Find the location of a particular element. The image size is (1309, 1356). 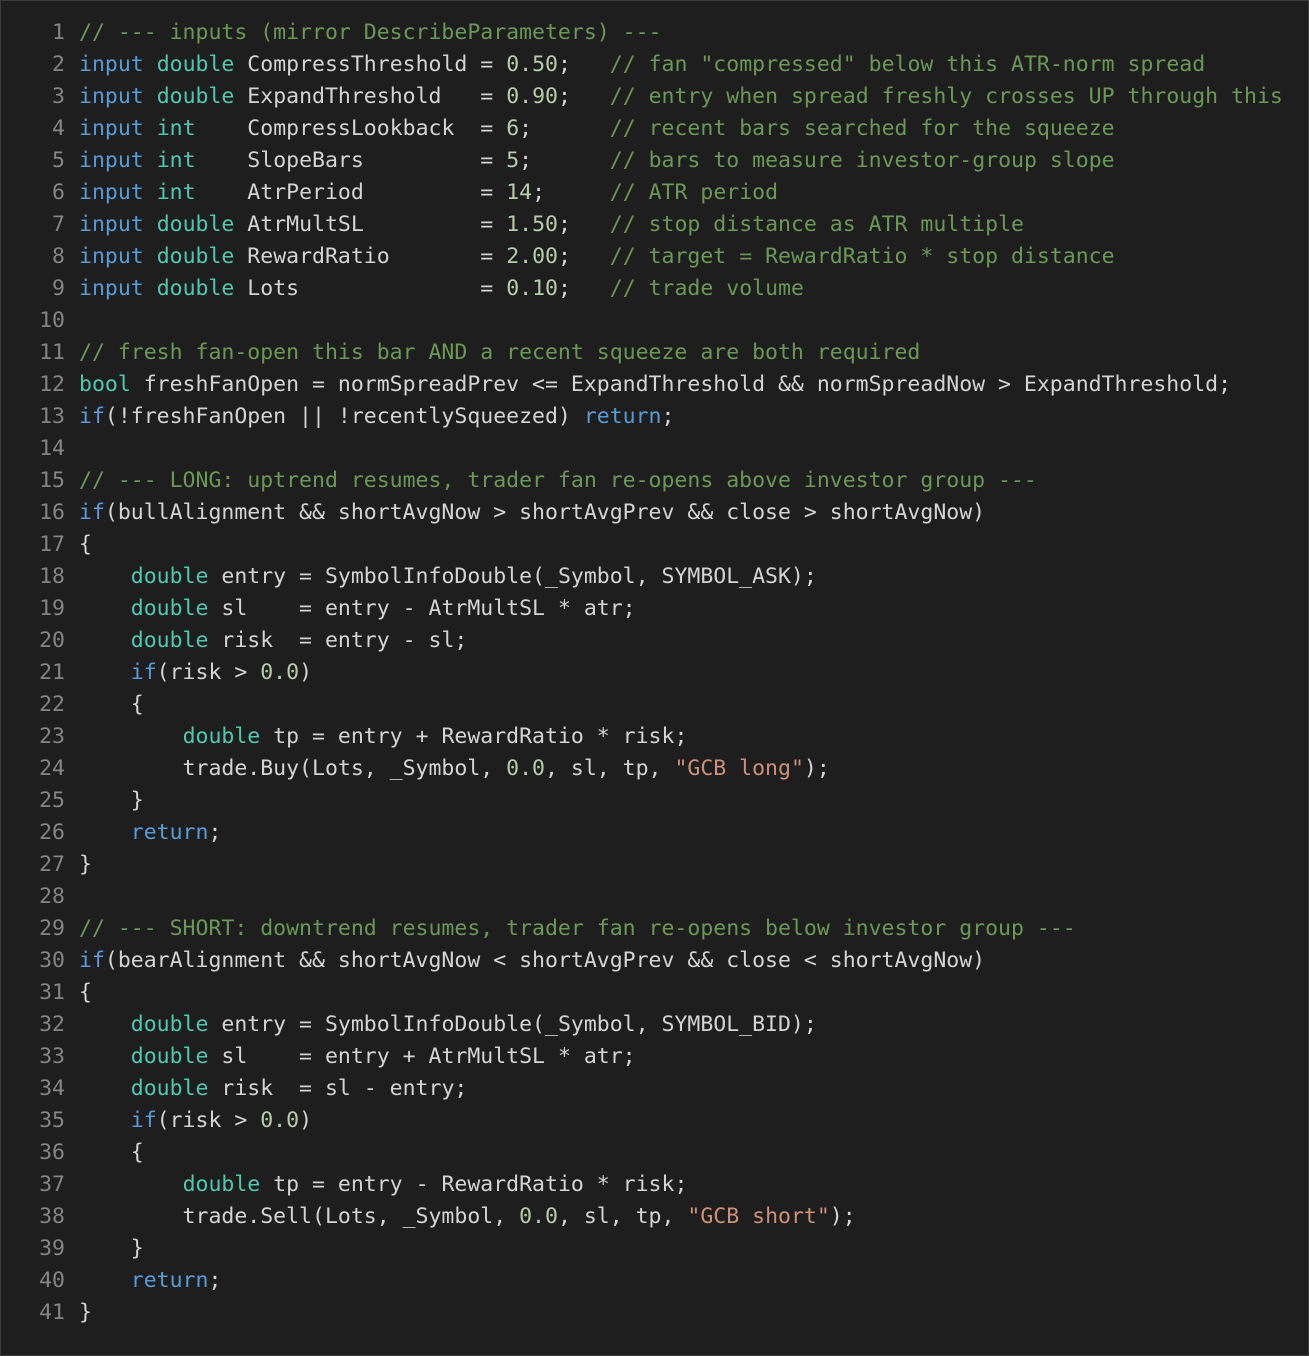

line-content: double sl = entry + AtrMultSL * atr; is located at coordinates (693, 1057).